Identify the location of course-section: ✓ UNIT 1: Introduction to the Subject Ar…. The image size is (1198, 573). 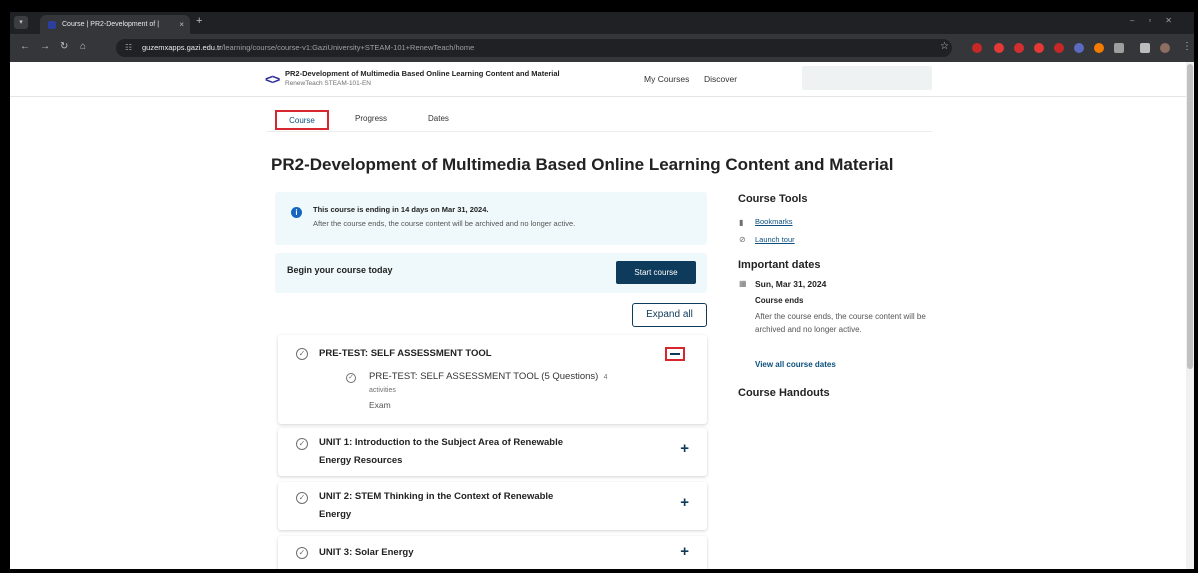
(492, 452).